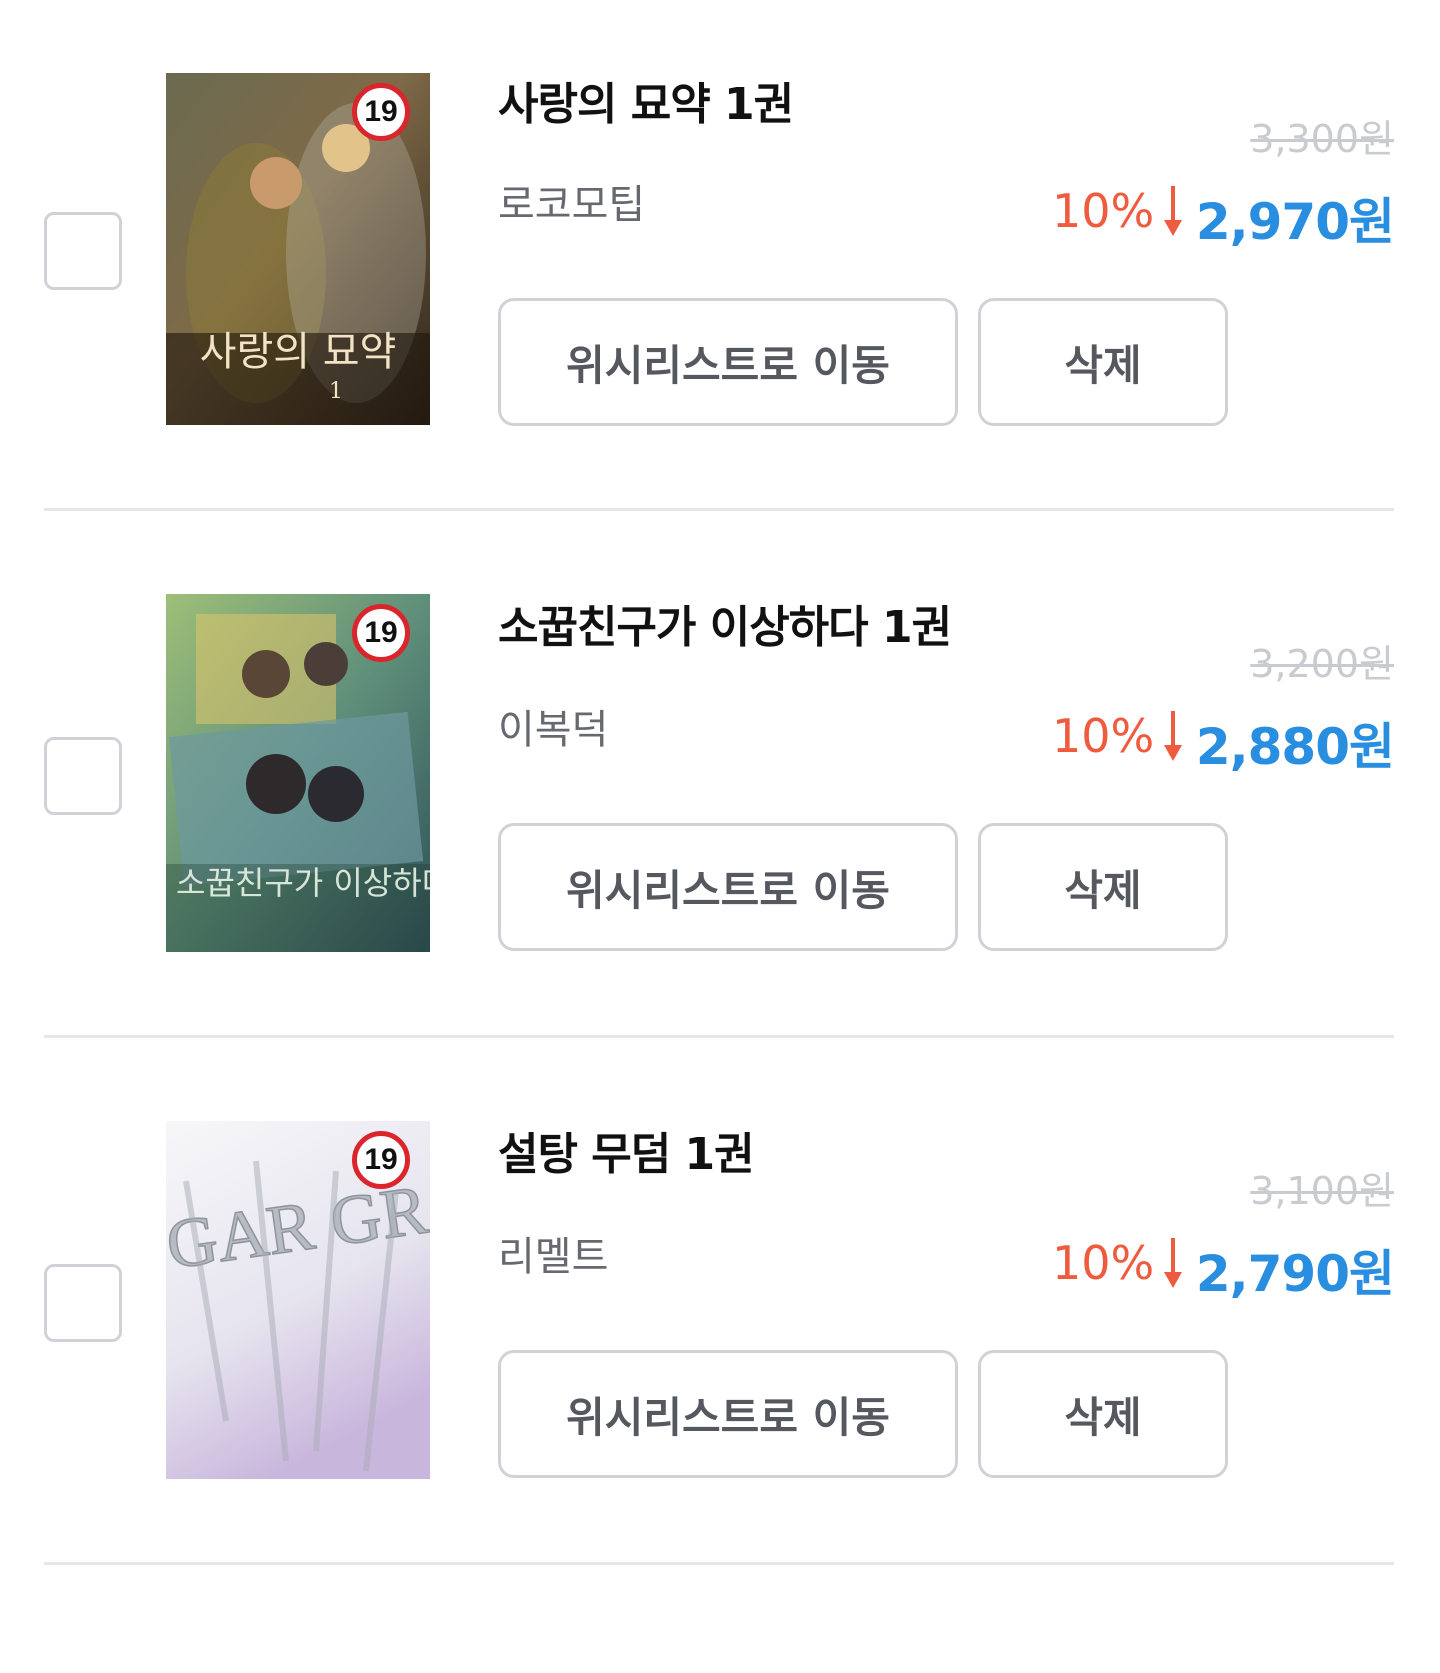 Image resolution: width=1440 pixels, height=1673 pixels. I want to click on book-title: 소꿉친구가 이상하다 1권, so click(725, 623).